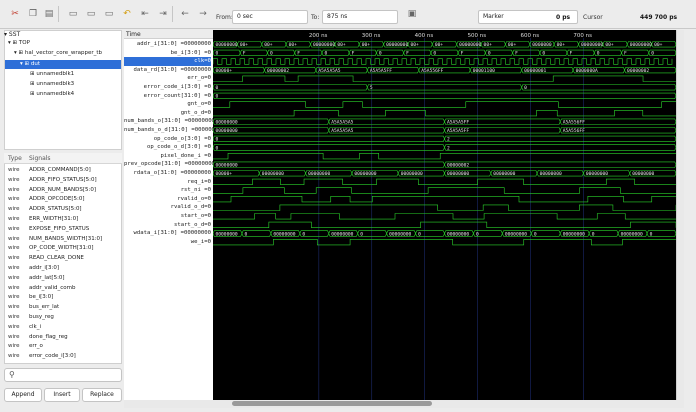  What do you see at coordinates (91, 14) in the screenshot?
I see `zoom-fit-icon: ▭` at bounding box center [91, 14].